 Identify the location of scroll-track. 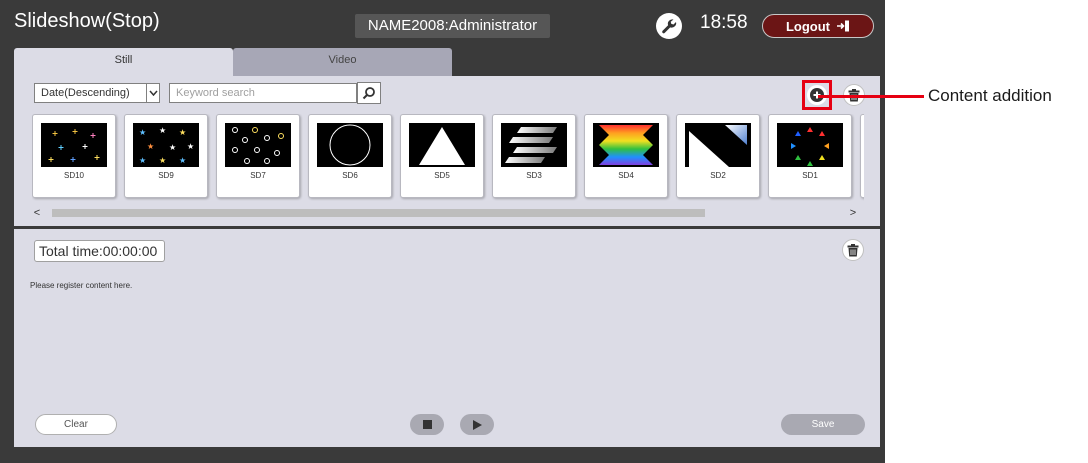
(450, 213).